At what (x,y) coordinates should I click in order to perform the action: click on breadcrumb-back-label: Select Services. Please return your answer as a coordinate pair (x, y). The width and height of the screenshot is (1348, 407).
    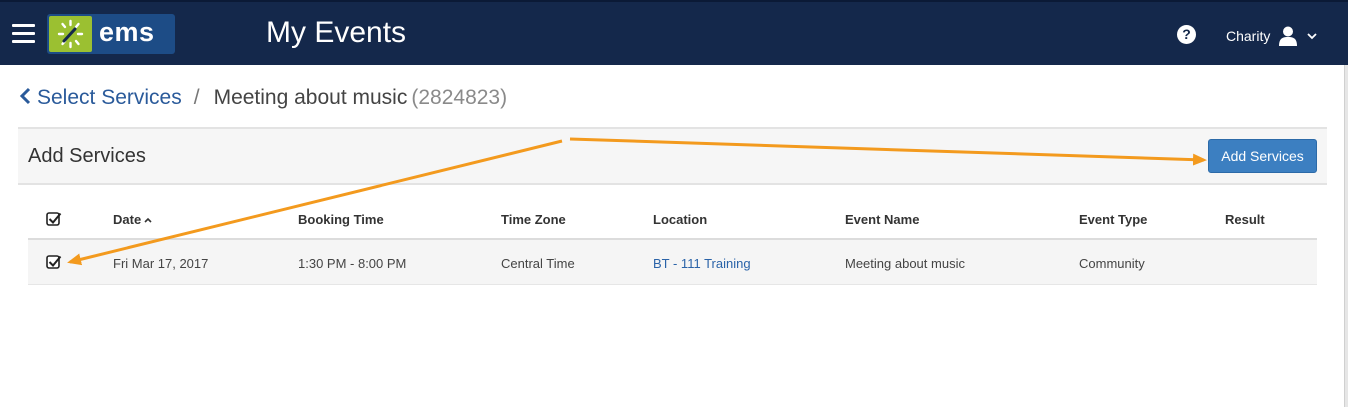
    Looking at the image, I should click on (109, 97).